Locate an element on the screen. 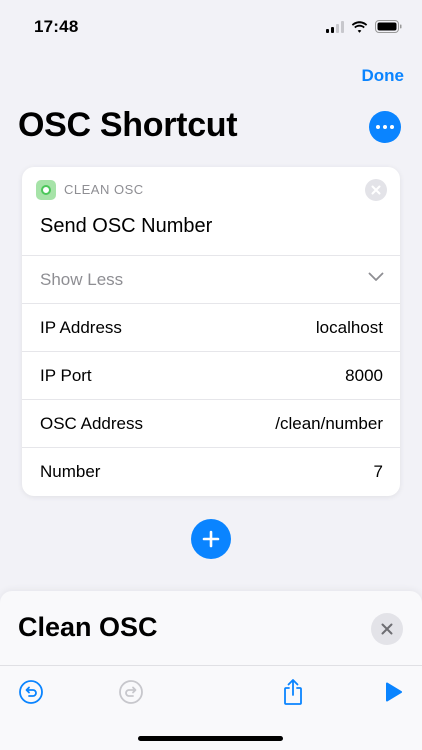 The height and width of the screenshot is (750, 422). status-icons is located at coordinates (364, 26).